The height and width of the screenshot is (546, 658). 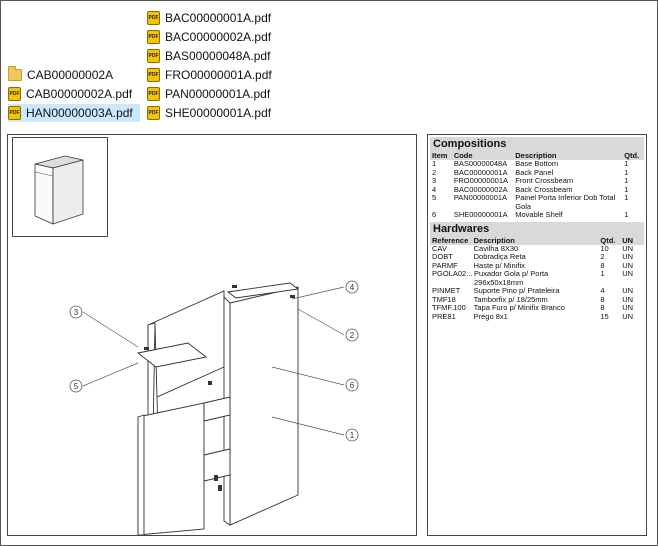 I want to click on file-name: CAB00000002A, so click(x=70, y=75).